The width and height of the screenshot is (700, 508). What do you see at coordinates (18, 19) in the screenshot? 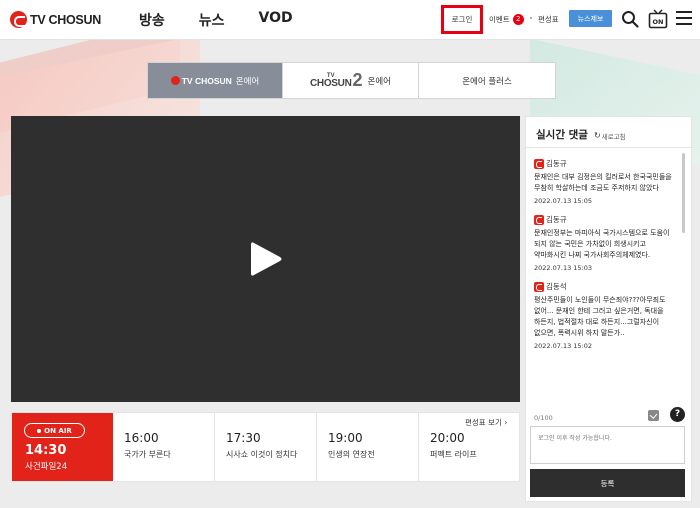
I see `tvchosun-logo-icon` at bounding box center [18, 19].